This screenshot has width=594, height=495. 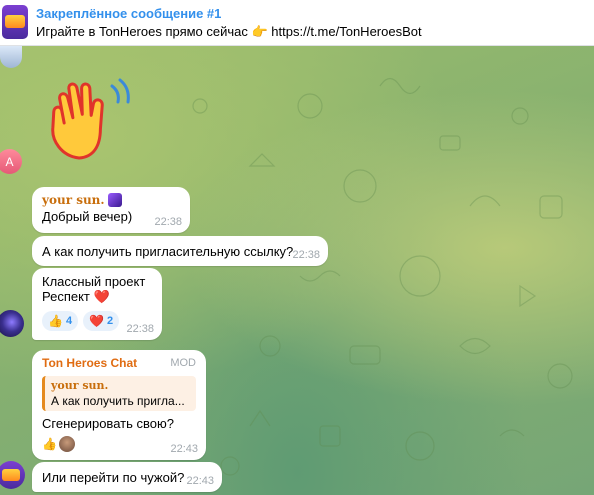 I want to click on waving-hand-sticker, so click(x=90, y=119).